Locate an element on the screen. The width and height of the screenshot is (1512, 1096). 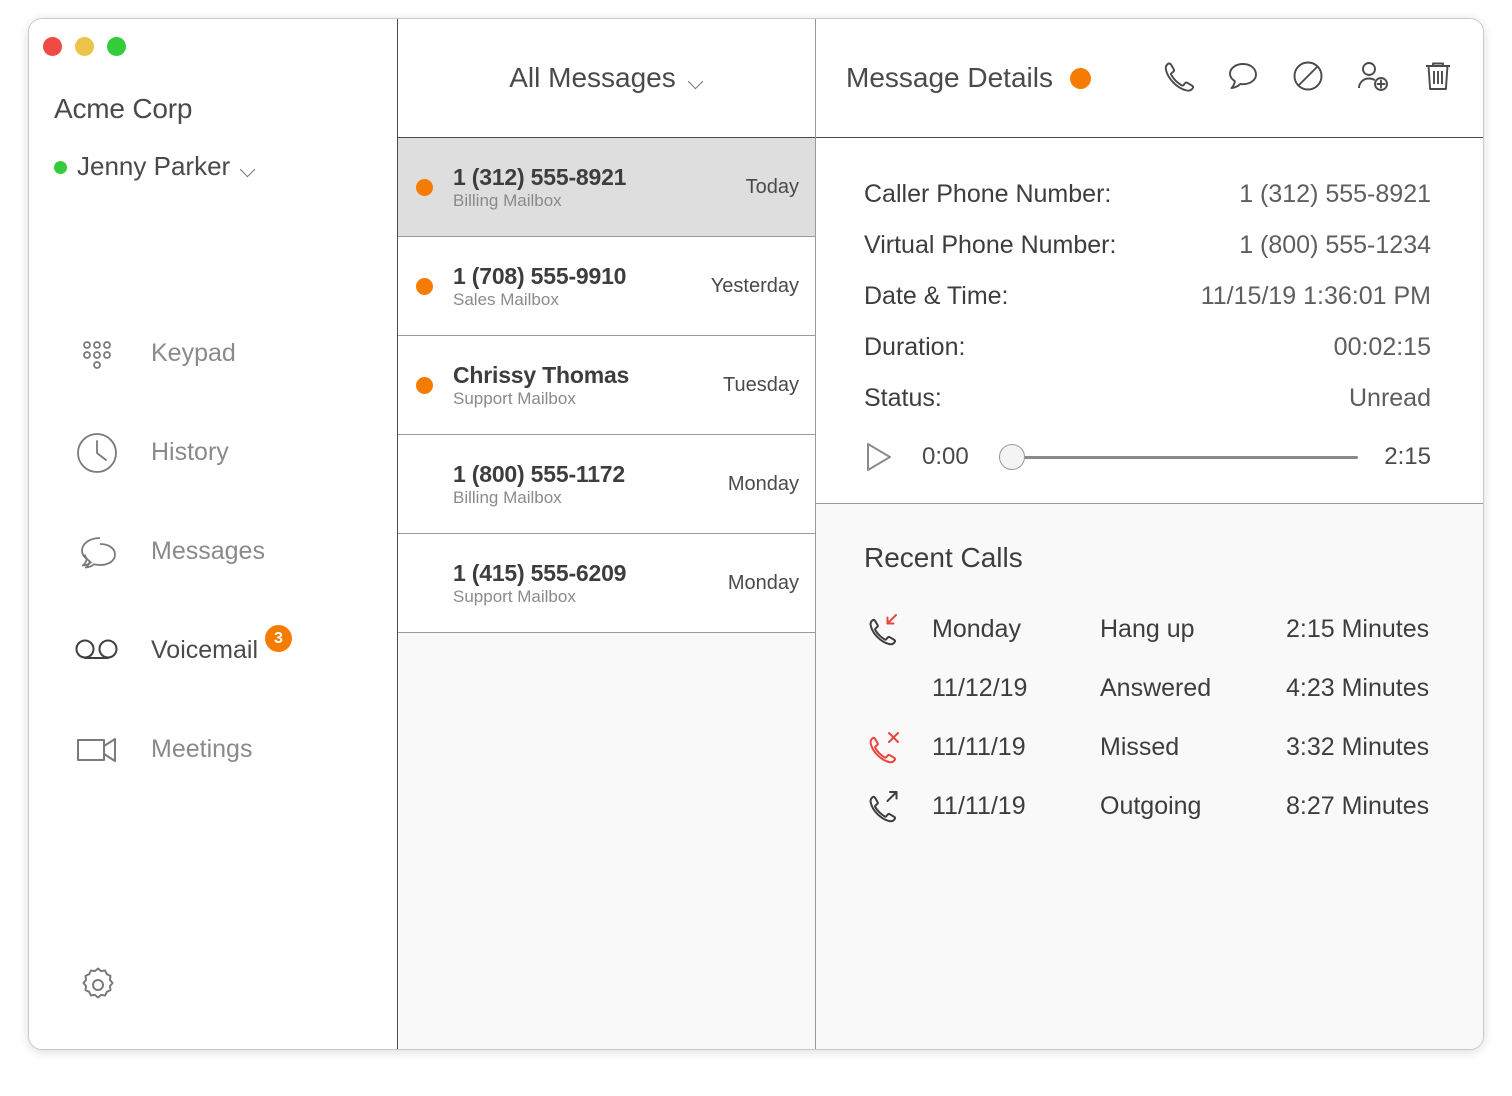
player-total-time: 2:15 is located at coordinates (1407, 456).